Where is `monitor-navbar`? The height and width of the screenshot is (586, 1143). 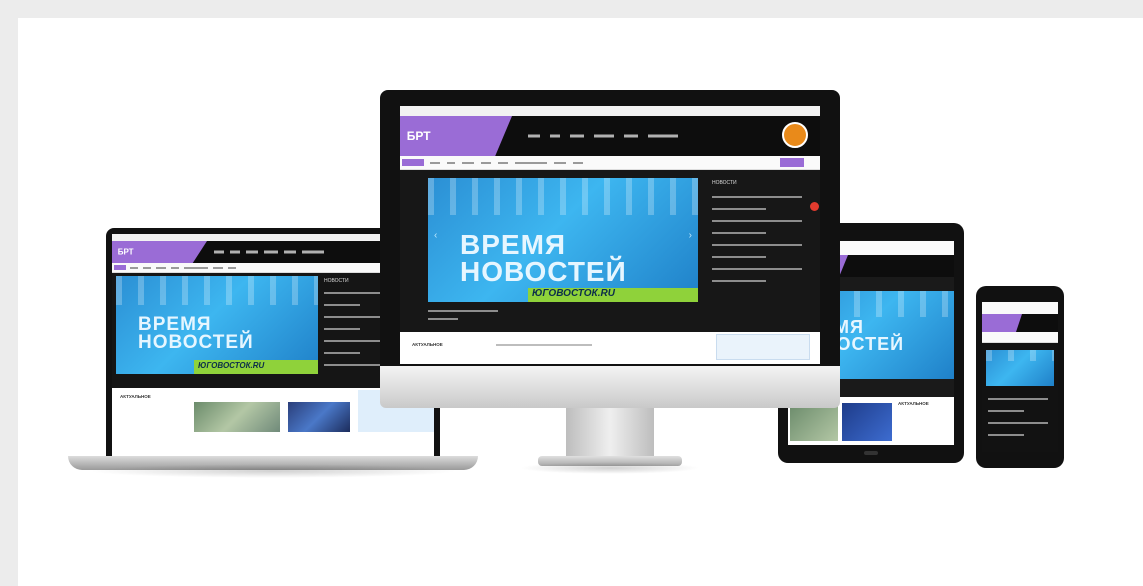
monitor-navbar is located at coordinates (610, 163).